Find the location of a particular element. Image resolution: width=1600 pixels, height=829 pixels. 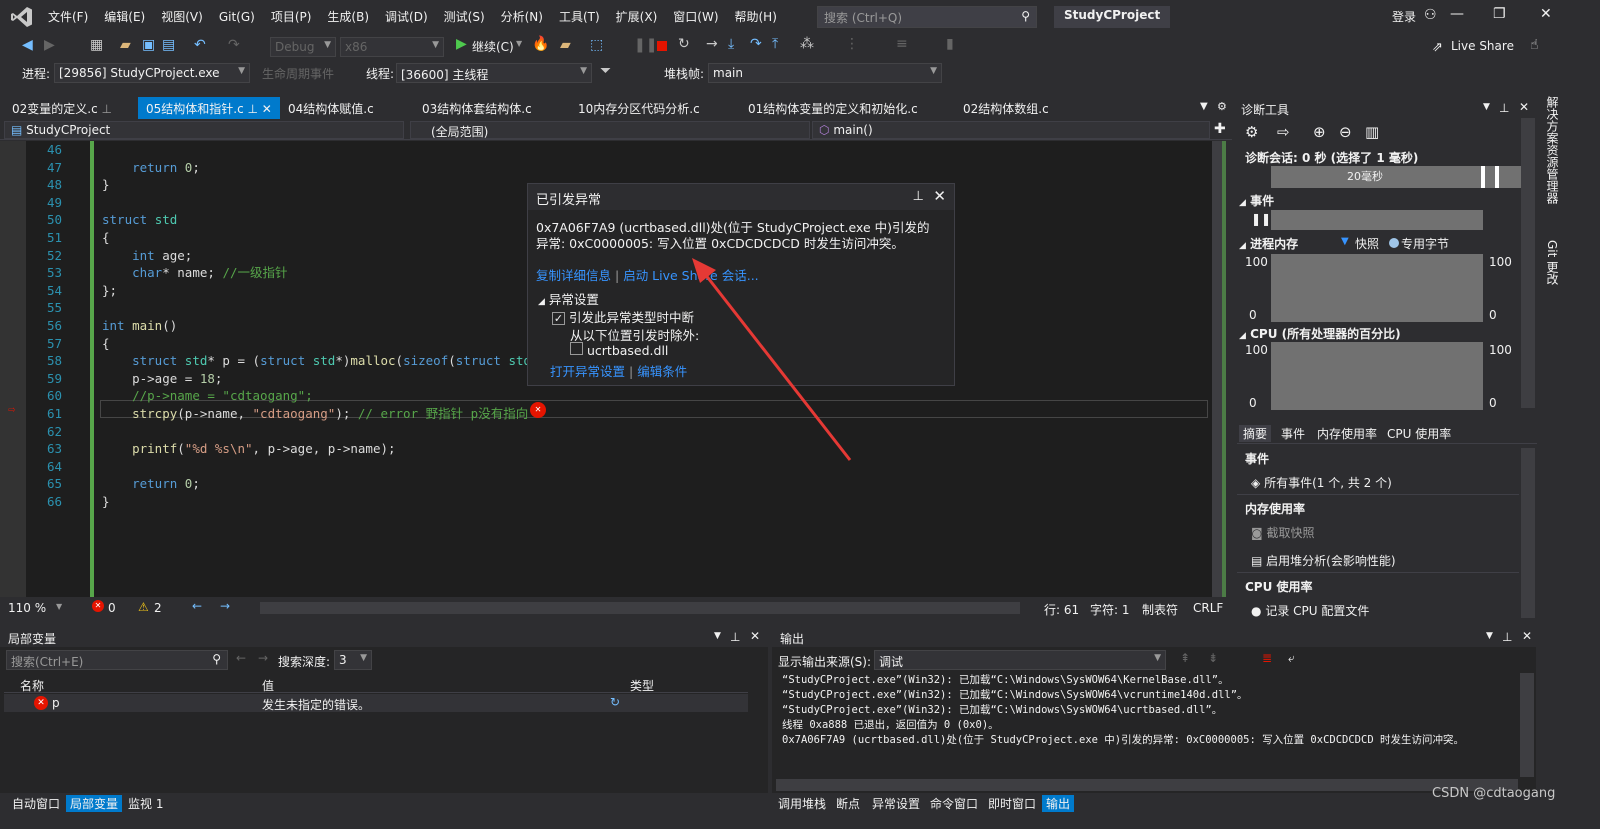

col-value-header: 值 is located at coordinates (268, 685).